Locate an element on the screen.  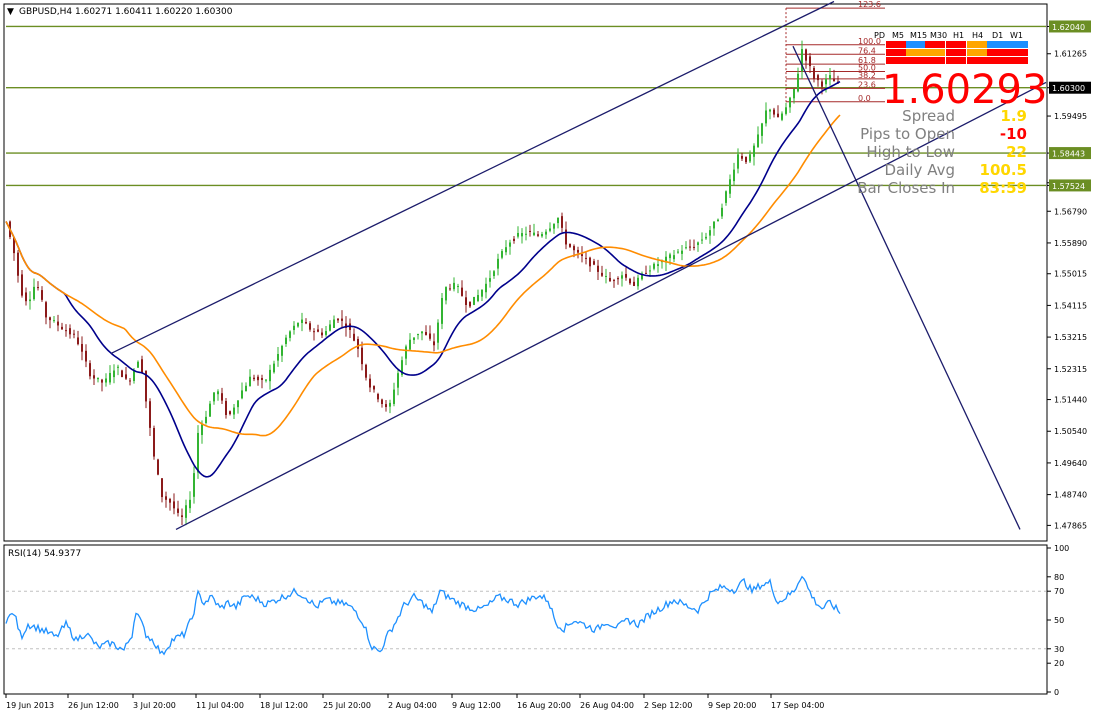
time-axis-label: 9 Aug 12:00 is located at coordinates (476, 705).